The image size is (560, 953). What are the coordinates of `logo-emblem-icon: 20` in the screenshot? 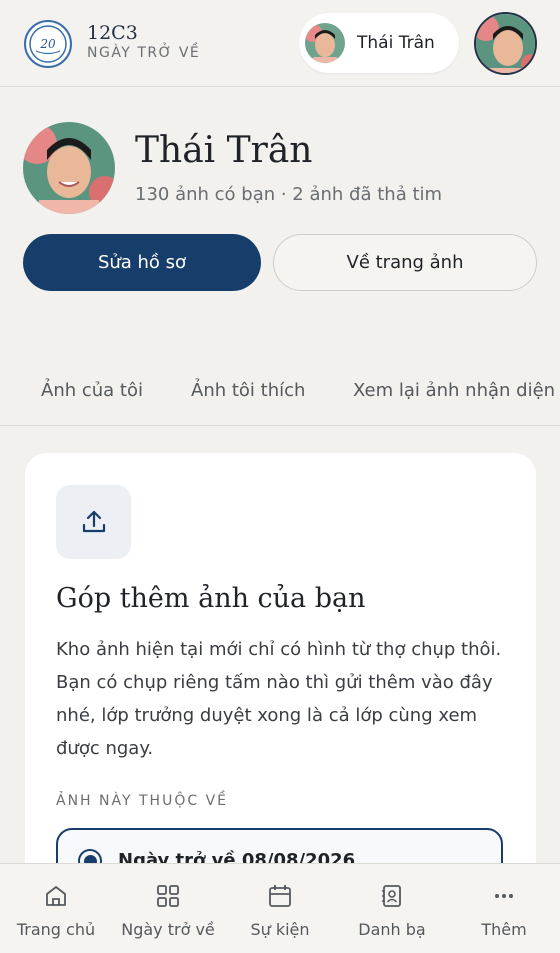 It's located at (48, 44).